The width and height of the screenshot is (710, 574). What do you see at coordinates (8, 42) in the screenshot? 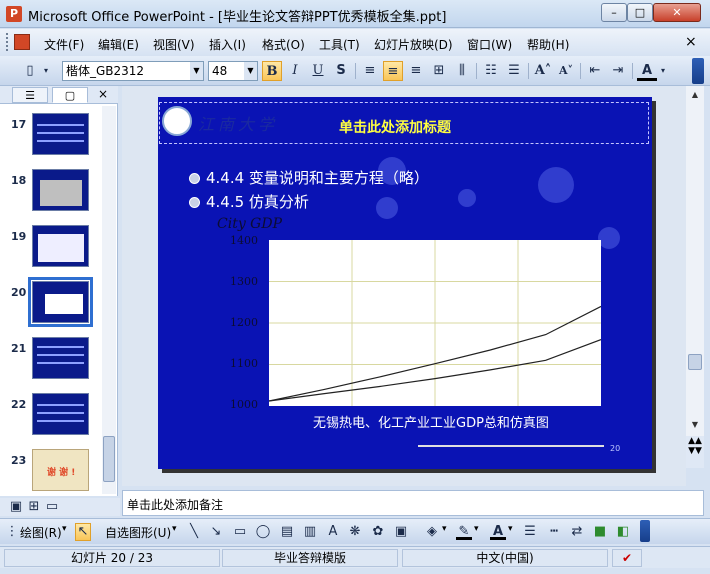
I see `toolbar-grip-icon` at bounding box center [8, 42].